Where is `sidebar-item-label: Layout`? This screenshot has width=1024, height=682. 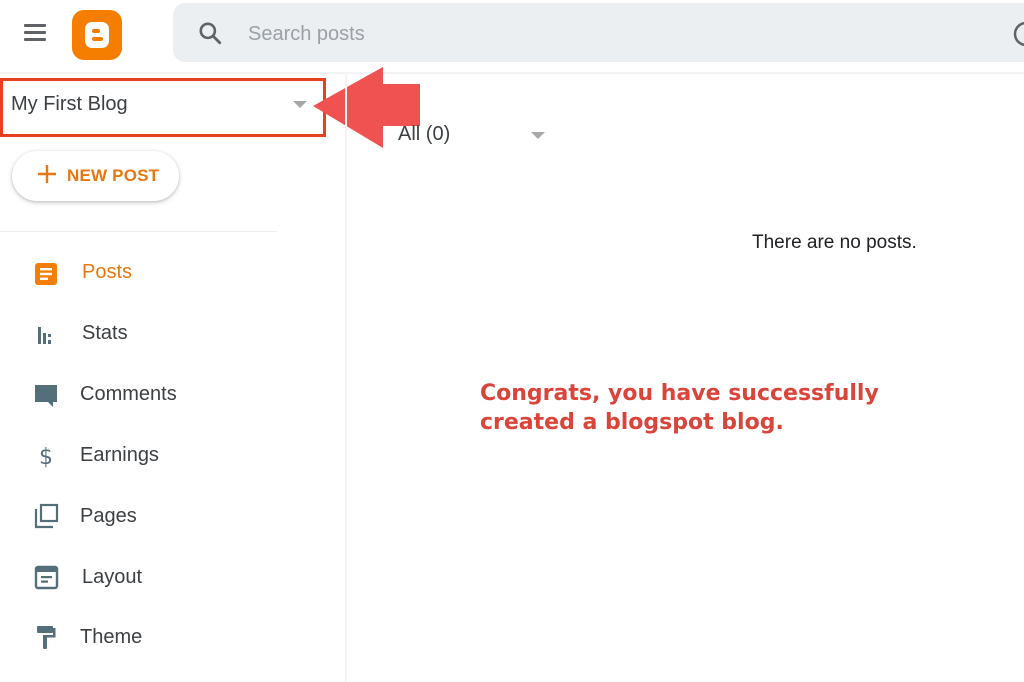 sidebar-item-label: Layout is located at coordinates (112, 577).